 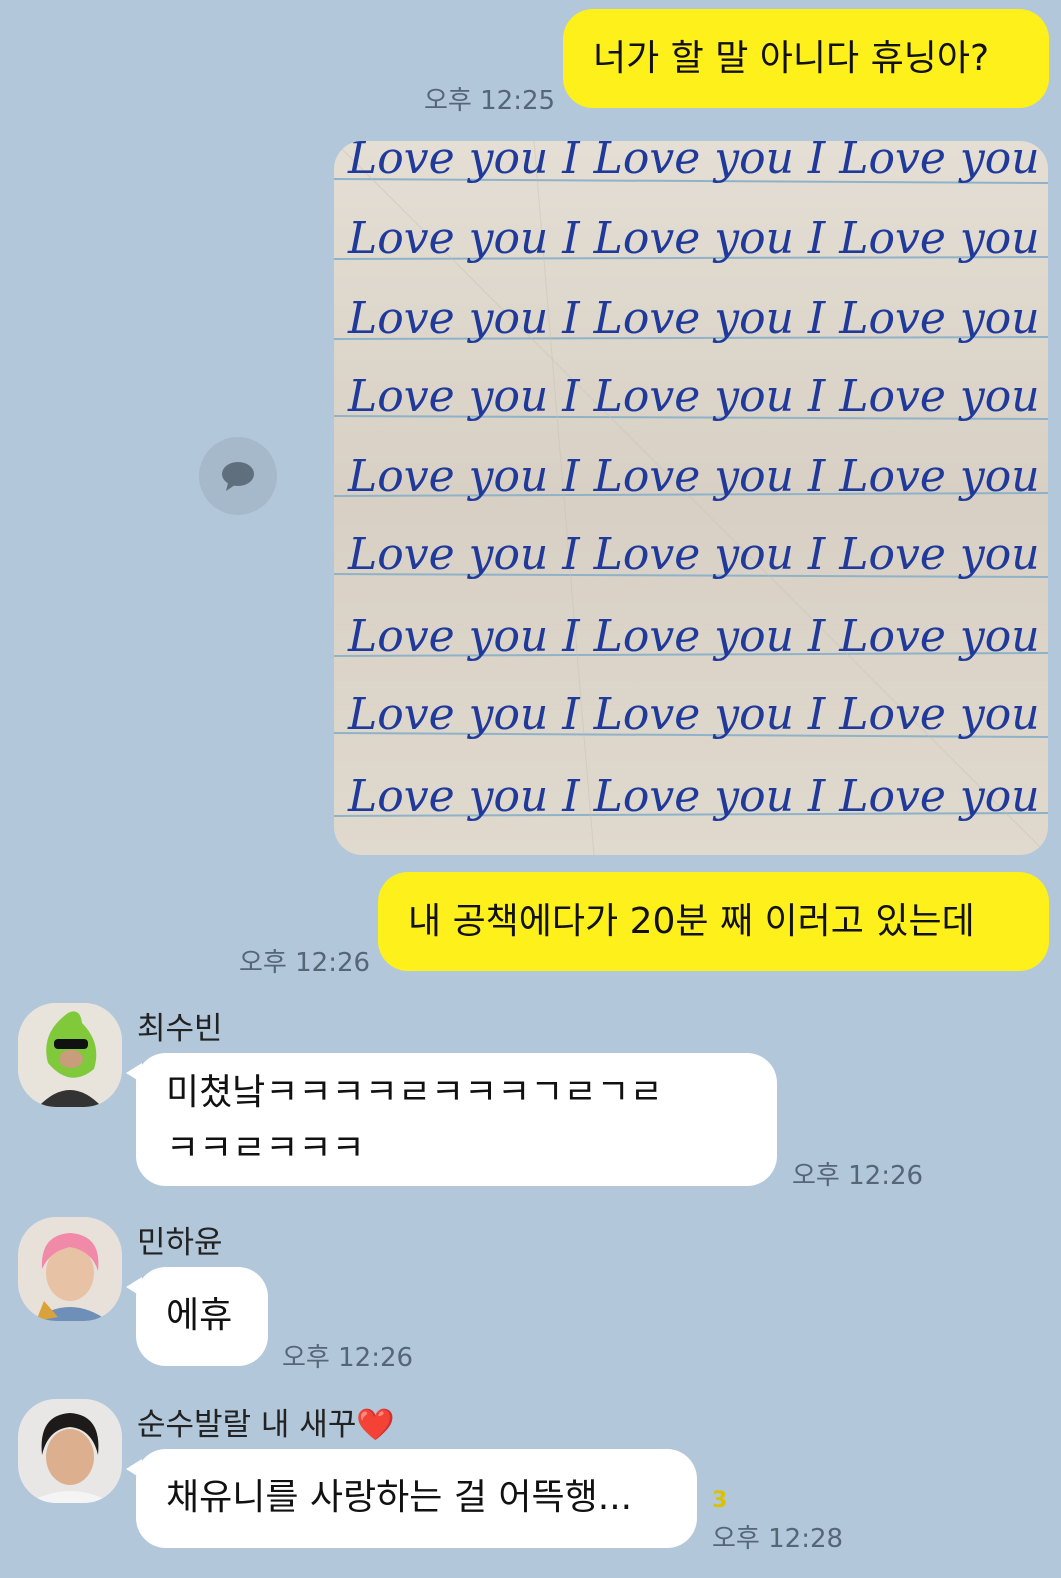 I want to click on sender-name-text: 순수발랄 내 새꾸, so click(x=247, y=1425).